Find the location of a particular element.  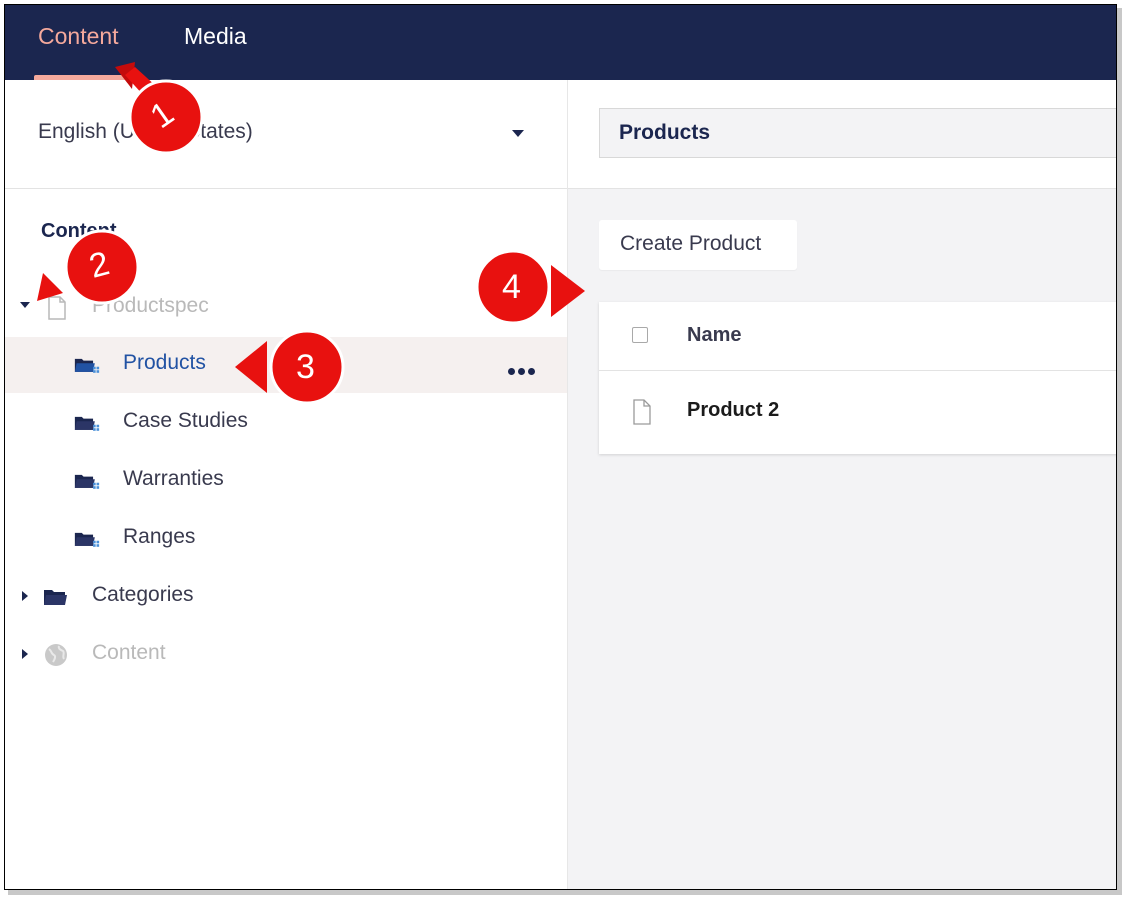

create-product-button: Create Product is located at coordinates (698, 245).